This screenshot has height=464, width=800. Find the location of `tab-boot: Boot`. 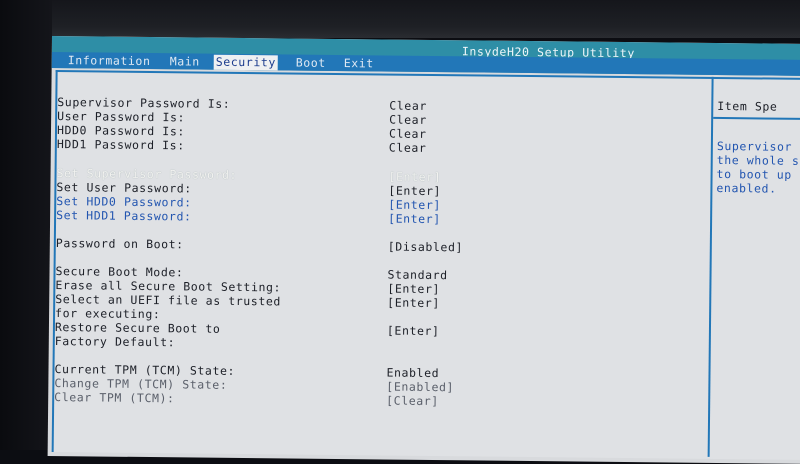

tab-boot: Boot is located at coordinates (311, 63).